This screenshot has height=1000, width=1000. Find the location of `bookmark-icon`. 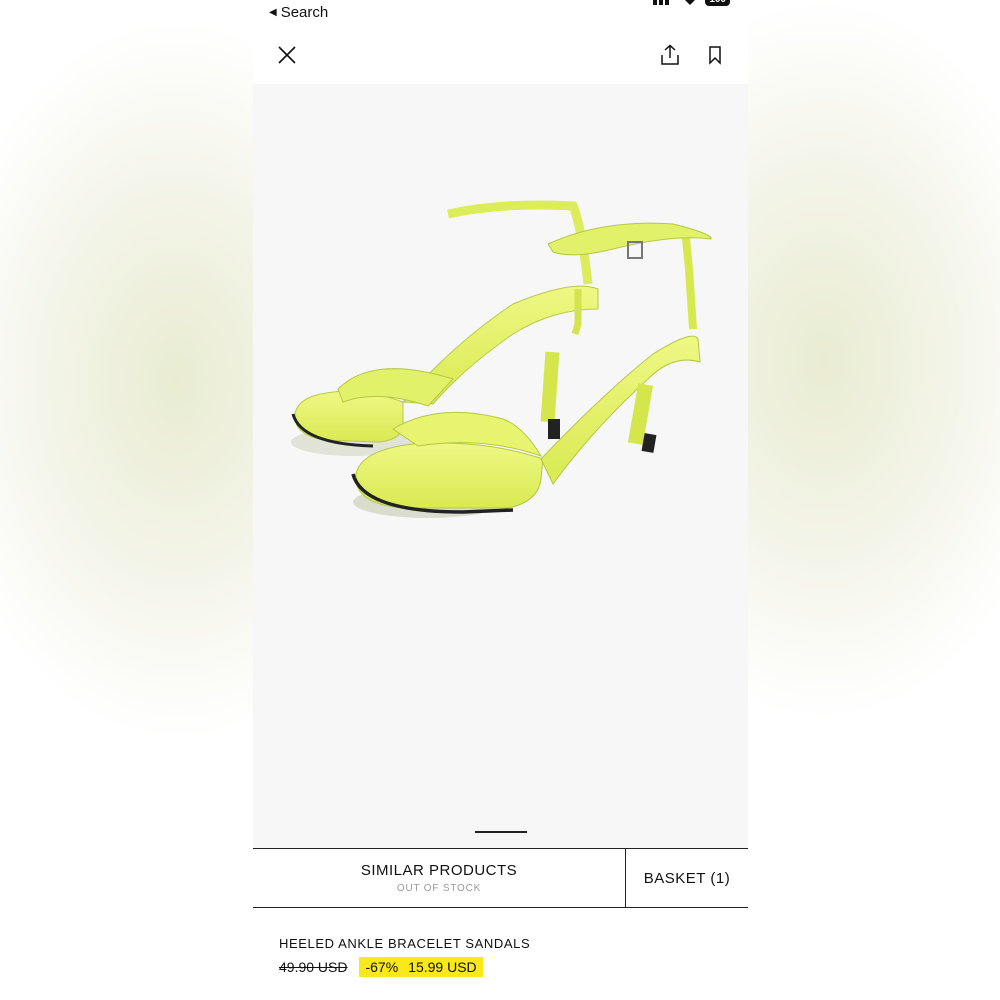

bookmark-icon is located at coordinates (715, 55).